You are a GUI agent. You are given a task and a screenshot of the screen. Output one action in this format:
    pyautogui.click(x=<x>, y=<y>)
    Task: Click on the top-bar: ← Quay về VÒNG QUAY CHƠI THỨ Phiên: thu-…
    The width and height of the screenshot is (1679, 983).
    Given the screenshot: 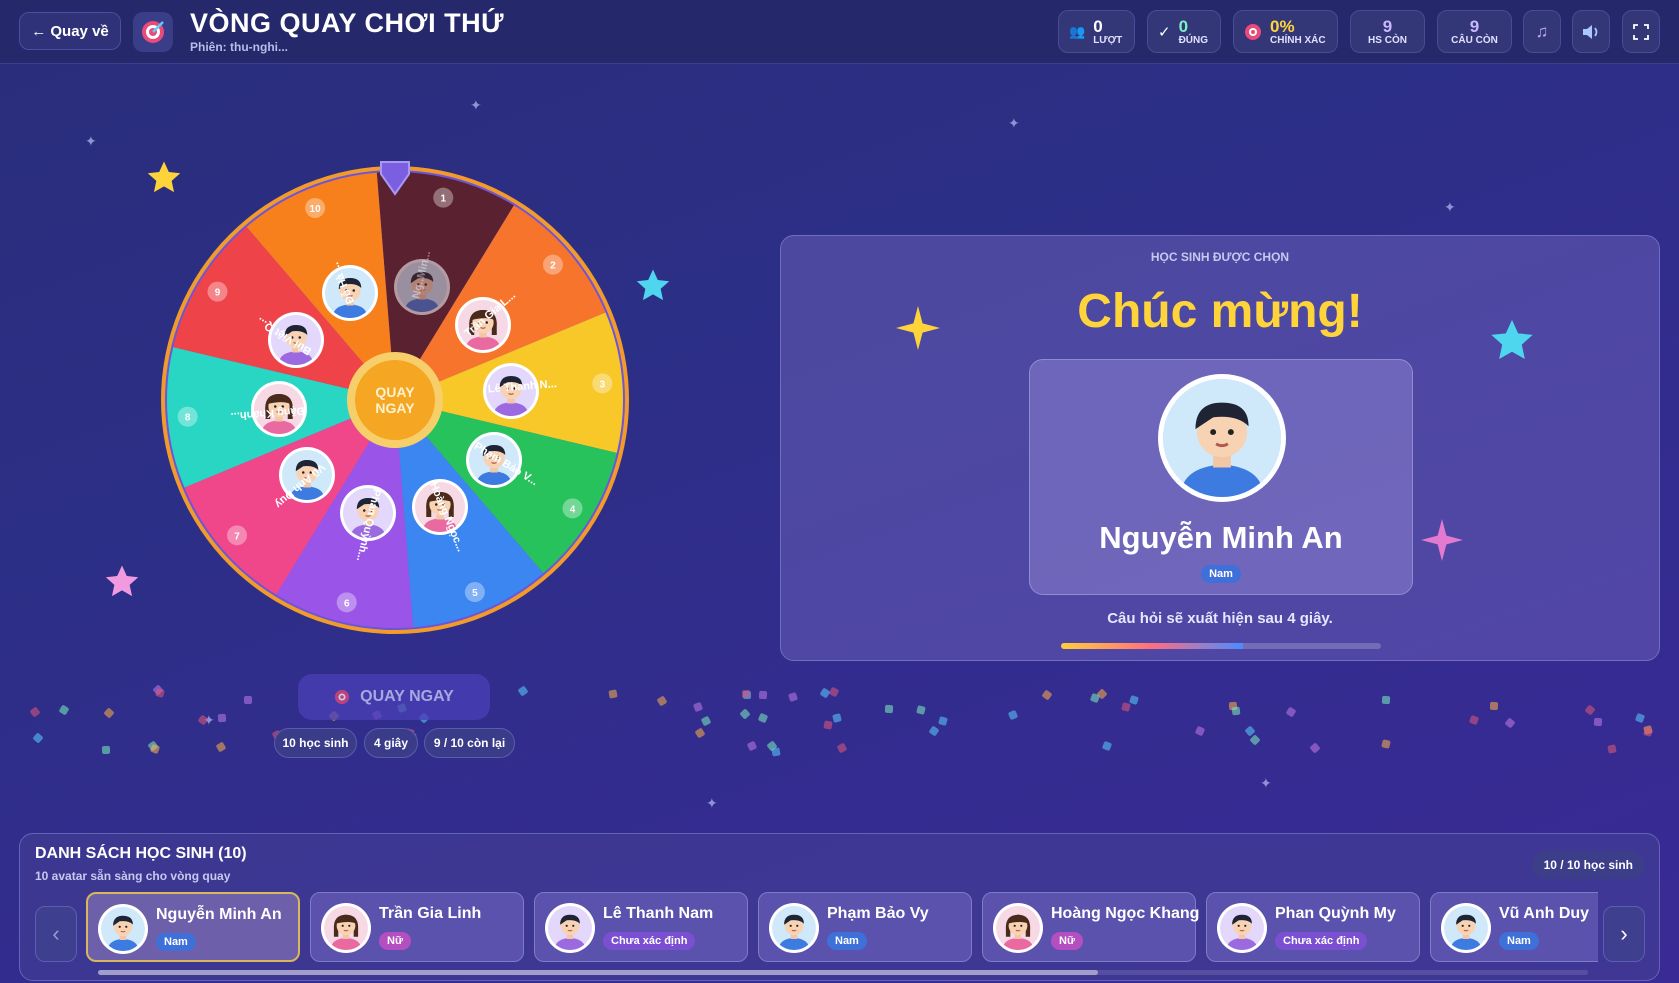 What is the action you would take?
    pyautogui.click(x=839, y=32)
    